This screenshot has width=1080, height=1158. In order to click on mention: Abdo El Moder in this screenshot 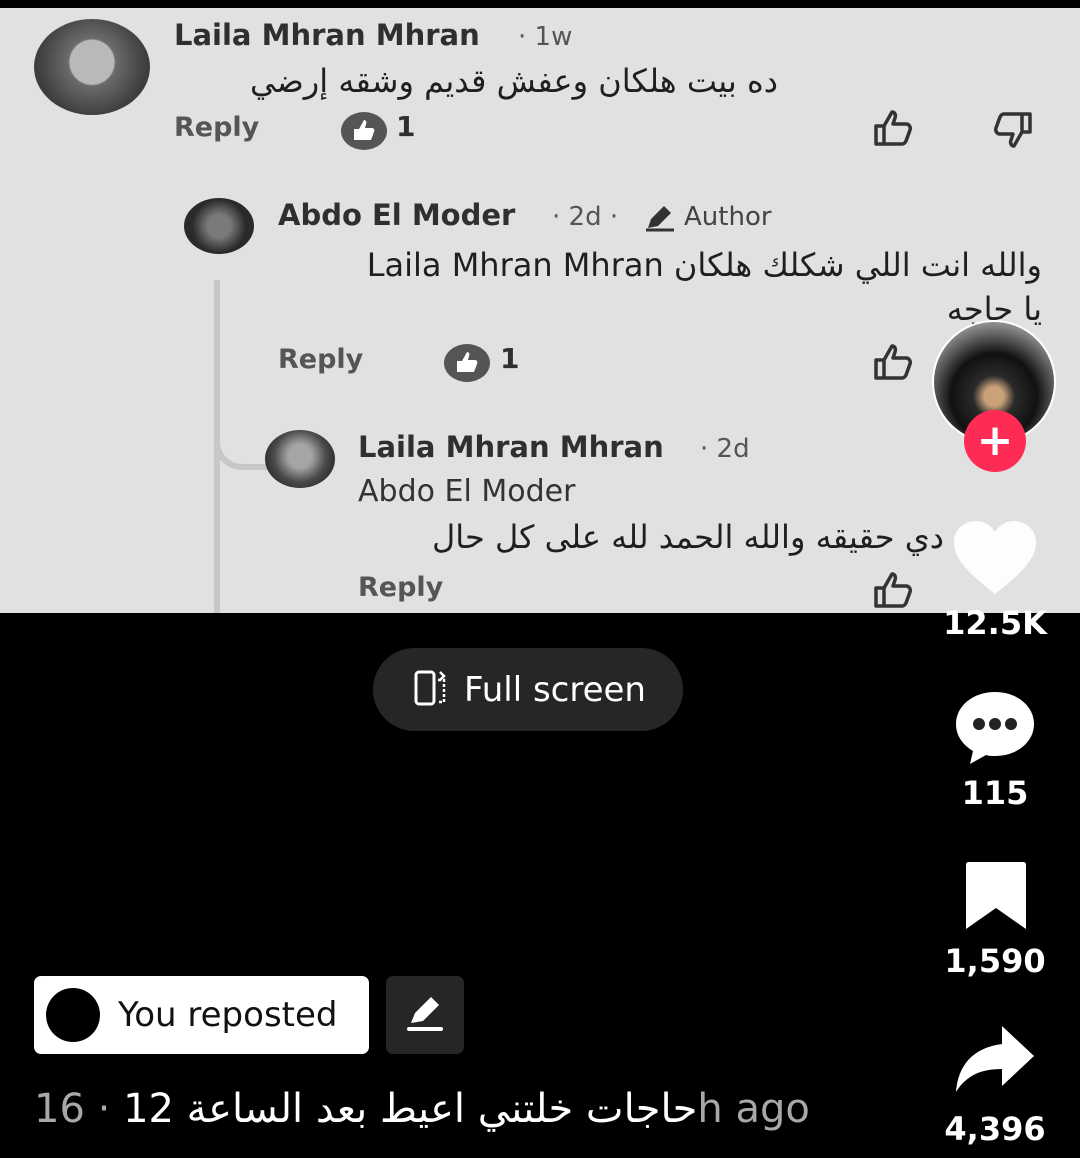, I will do `click(466, 491)`.